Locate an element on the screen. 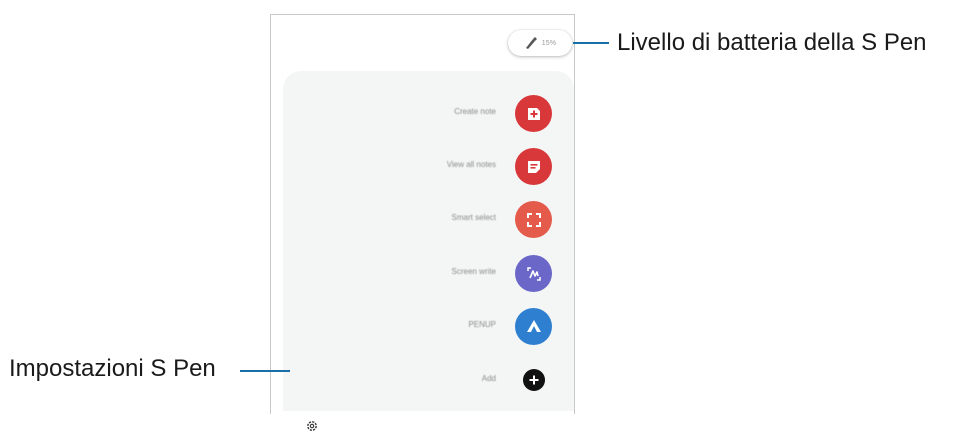 This screenshot has height=433, width=958. create-note-button is located at coordinates (533, 113).